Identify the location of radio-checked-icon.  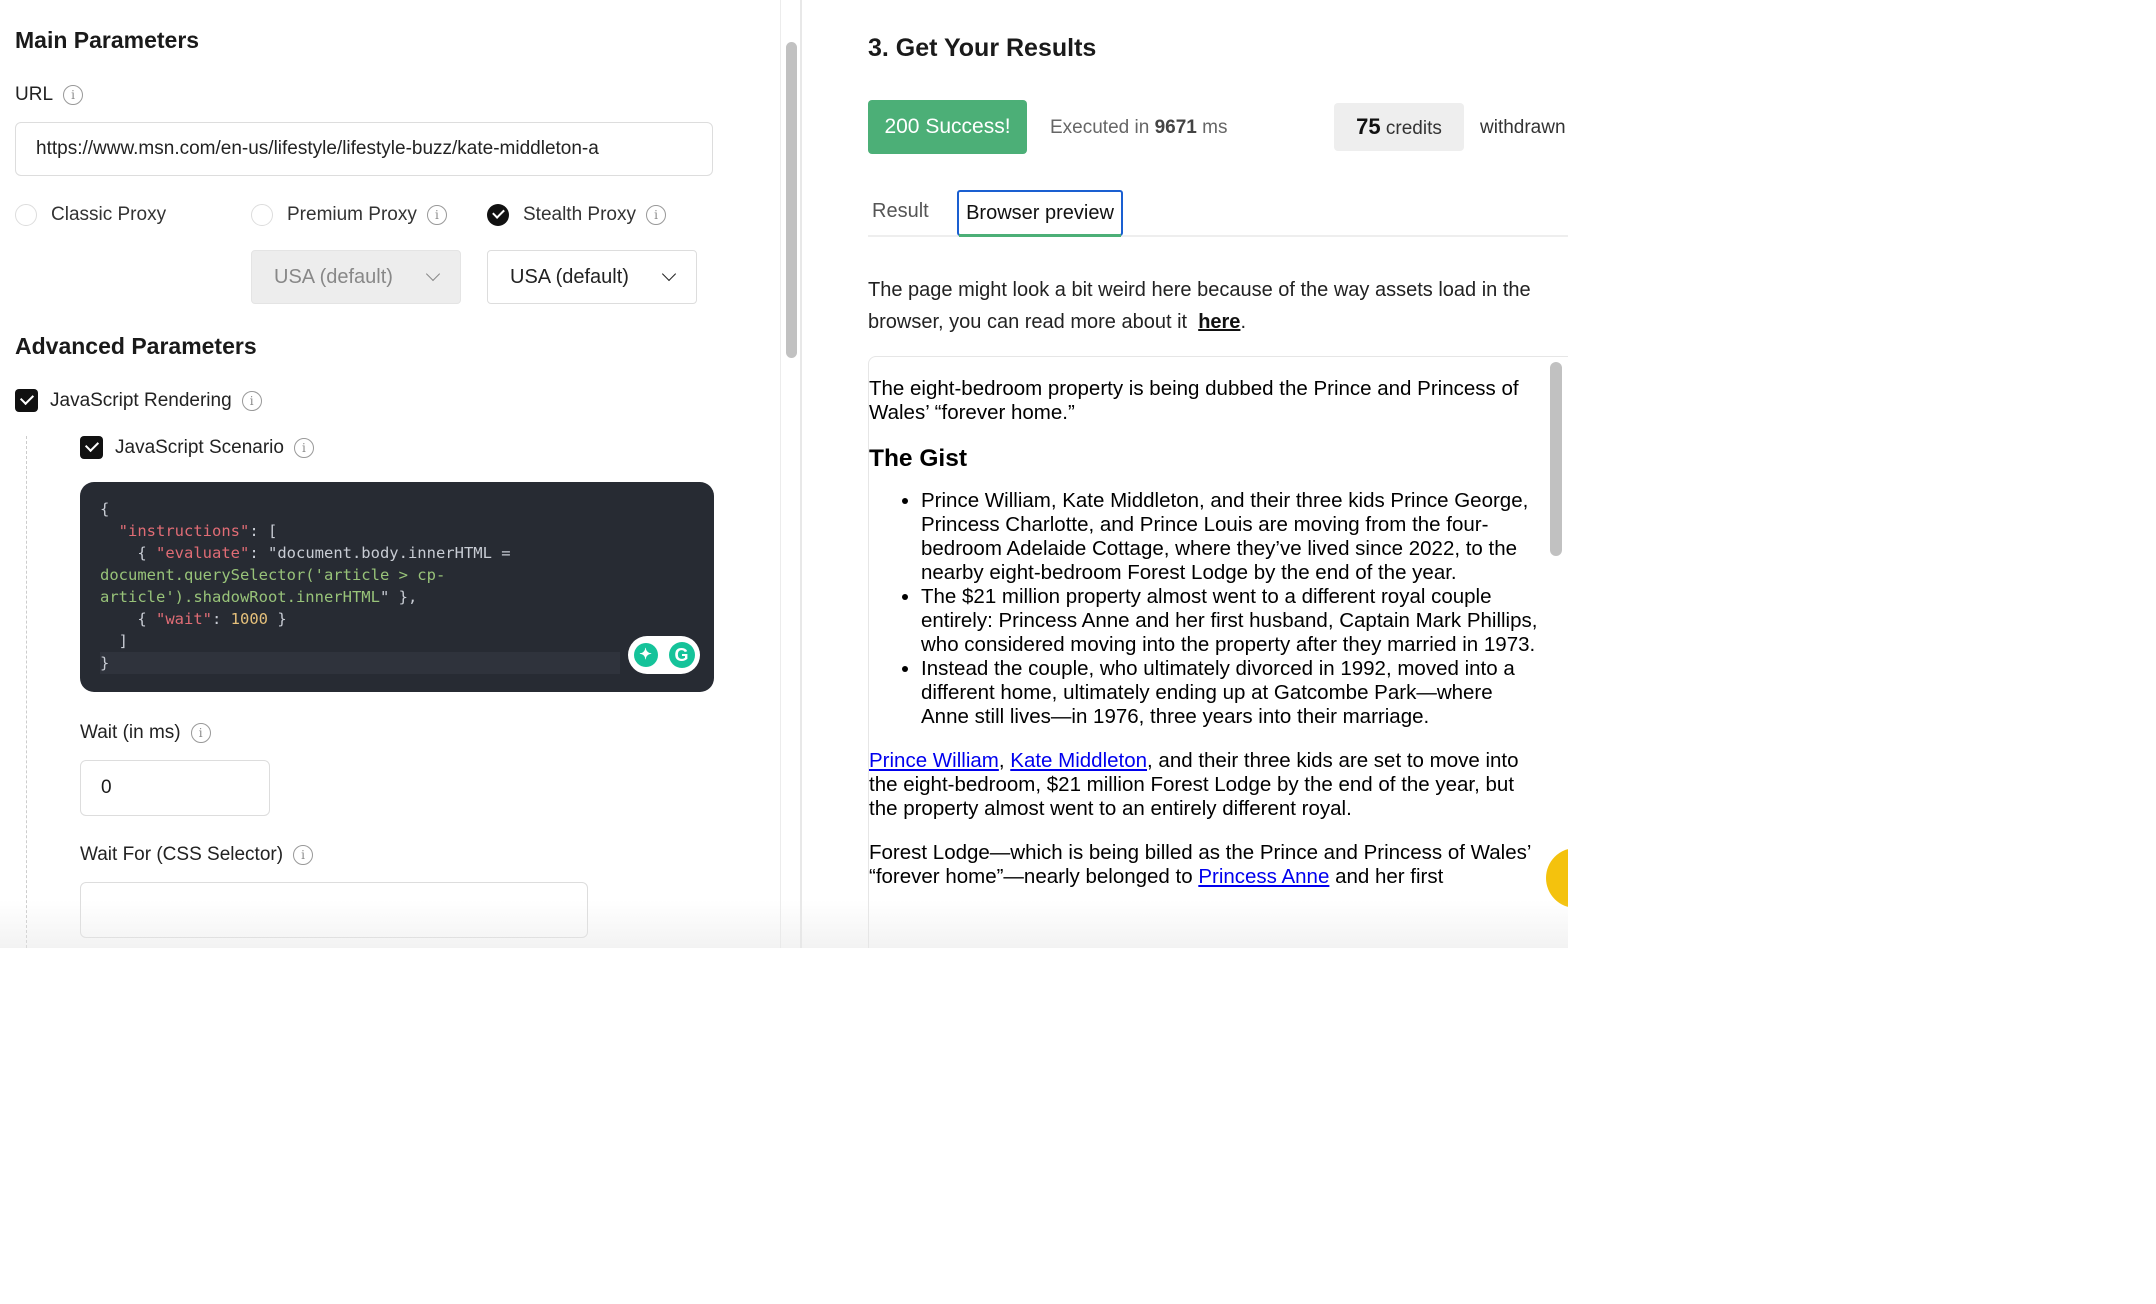
(498, 215).